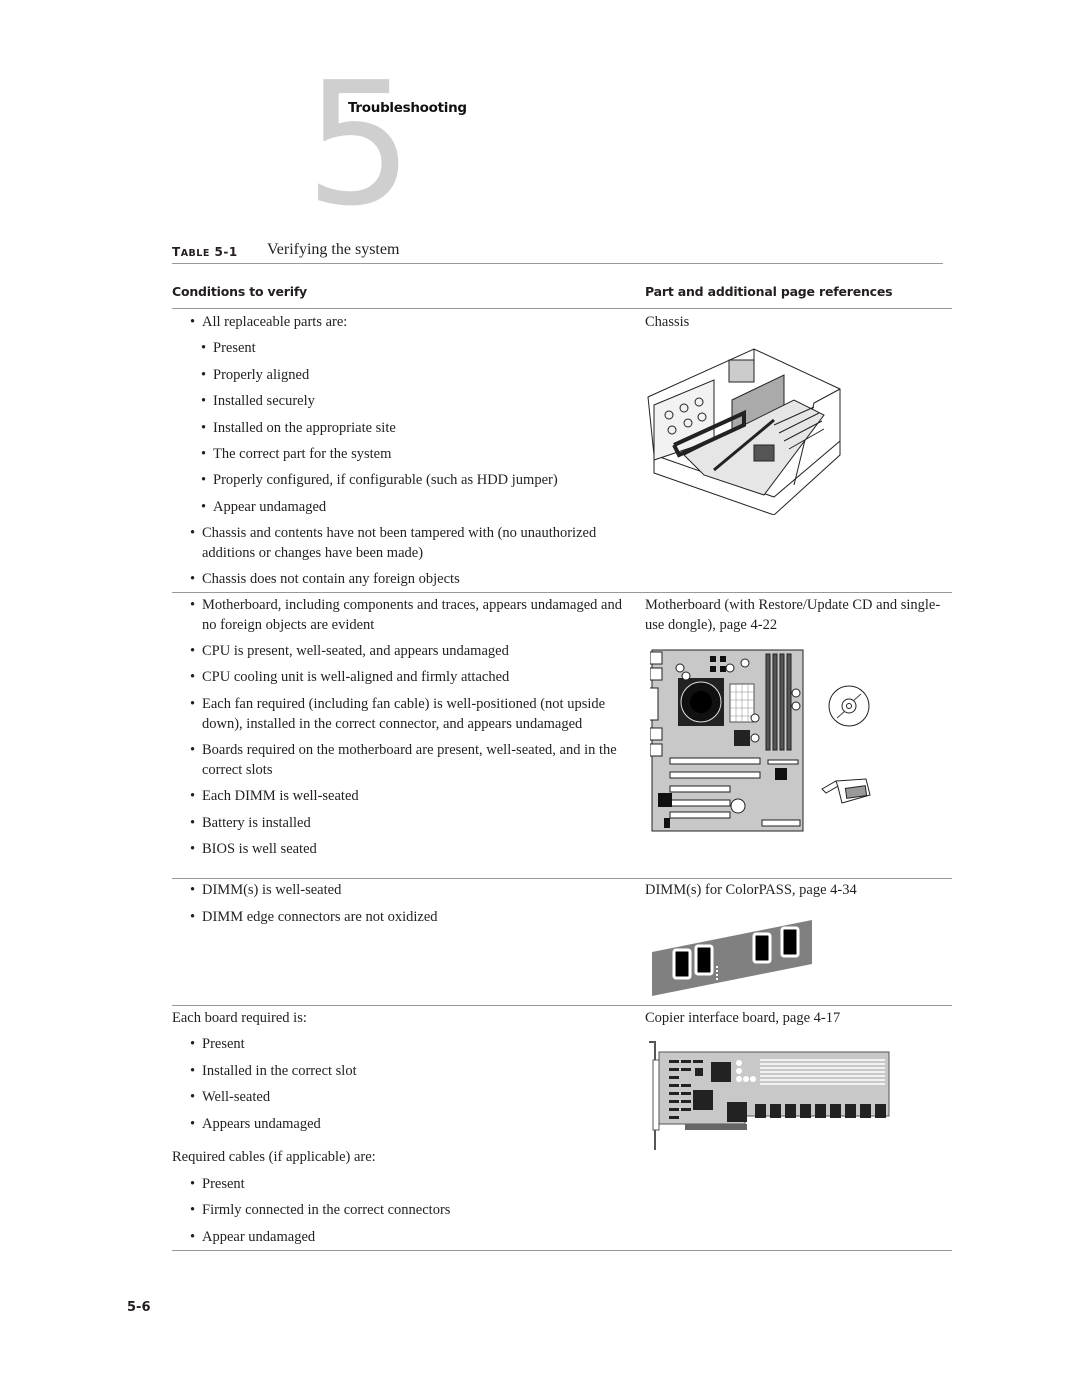 Image resolution: width=1080 pixels, height=1397 pixels. What do you see at coordinates (743, 1018) in the screenshot?
I see `part-reference: Copier interface board, page 4-17` at bounding box center [743, 1018].